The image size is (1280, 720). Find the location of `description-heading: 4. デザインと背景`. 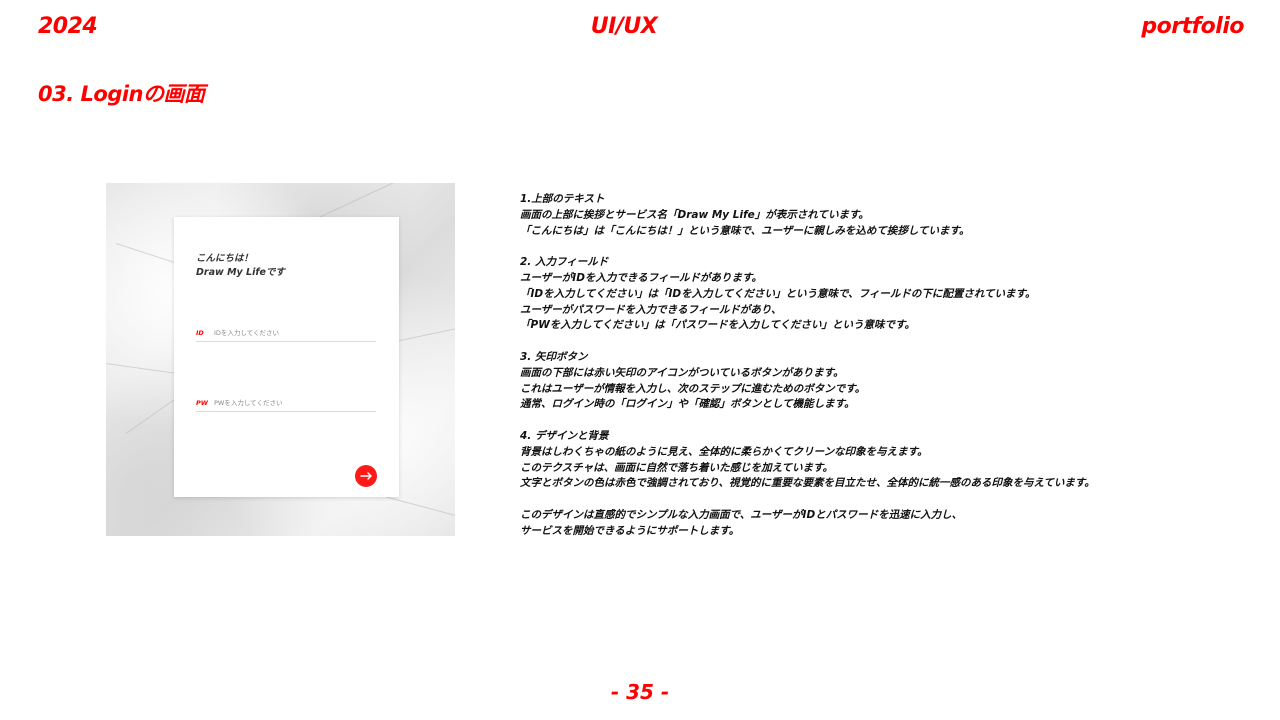

description-heading: 4. デザインと背景 is located at coordinates (564, 435).